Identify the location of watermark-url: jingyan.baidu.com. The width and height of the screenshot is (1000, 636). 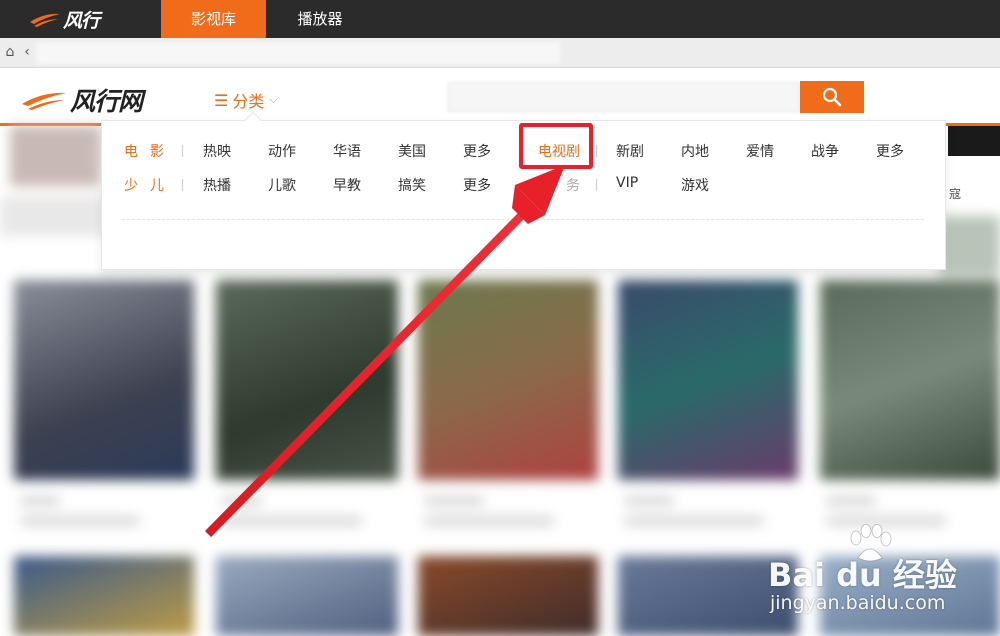
(858, 603).